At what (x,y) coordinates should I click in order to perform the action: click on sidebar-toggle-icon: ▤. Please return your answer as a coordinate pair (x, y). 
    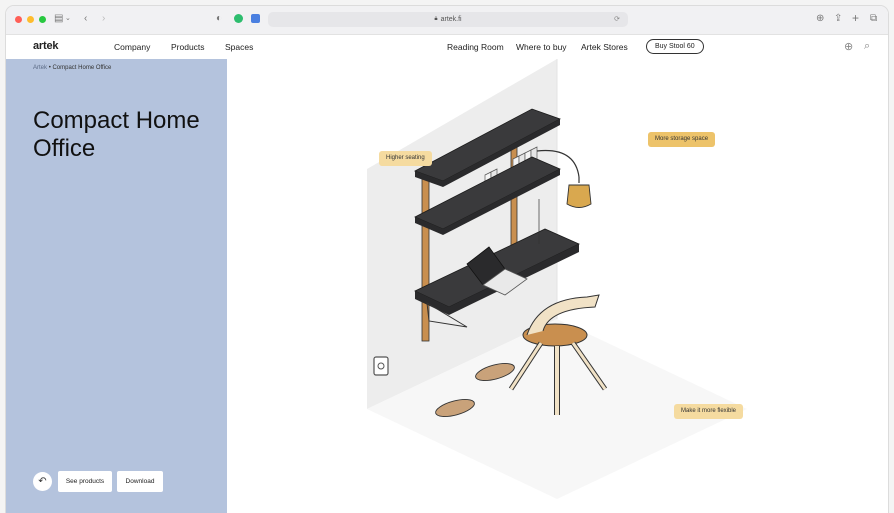
    Looking at the image, I should click on (58, 19).